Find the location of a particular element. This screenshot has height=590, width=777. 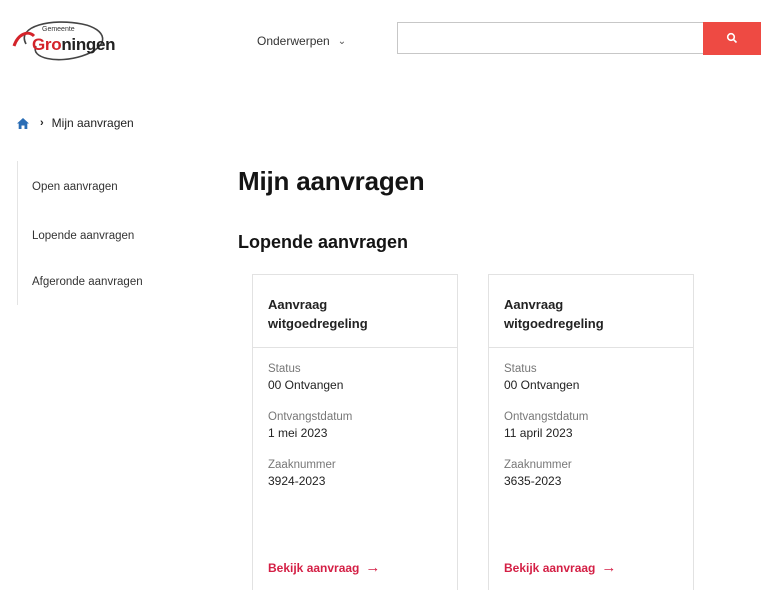

logo-small-text: Gemeente is located at coordinates (58, 29).